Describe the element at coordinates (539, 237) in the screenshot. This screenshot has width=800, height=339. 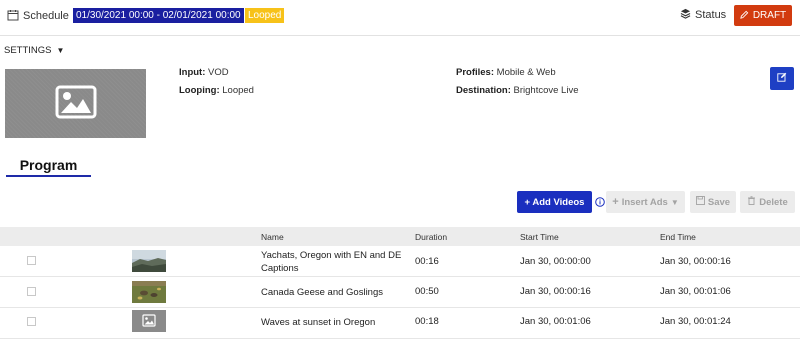
I see `column-header-start-time: Start Time` at that location.